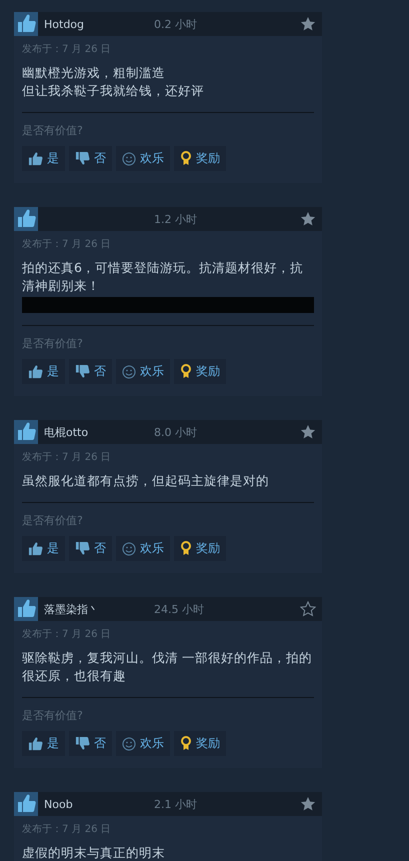 The width and height of the screenshot is (409, 861). I want to click on review-text: 虚假的明末与真正的明末, so click(94, 852).